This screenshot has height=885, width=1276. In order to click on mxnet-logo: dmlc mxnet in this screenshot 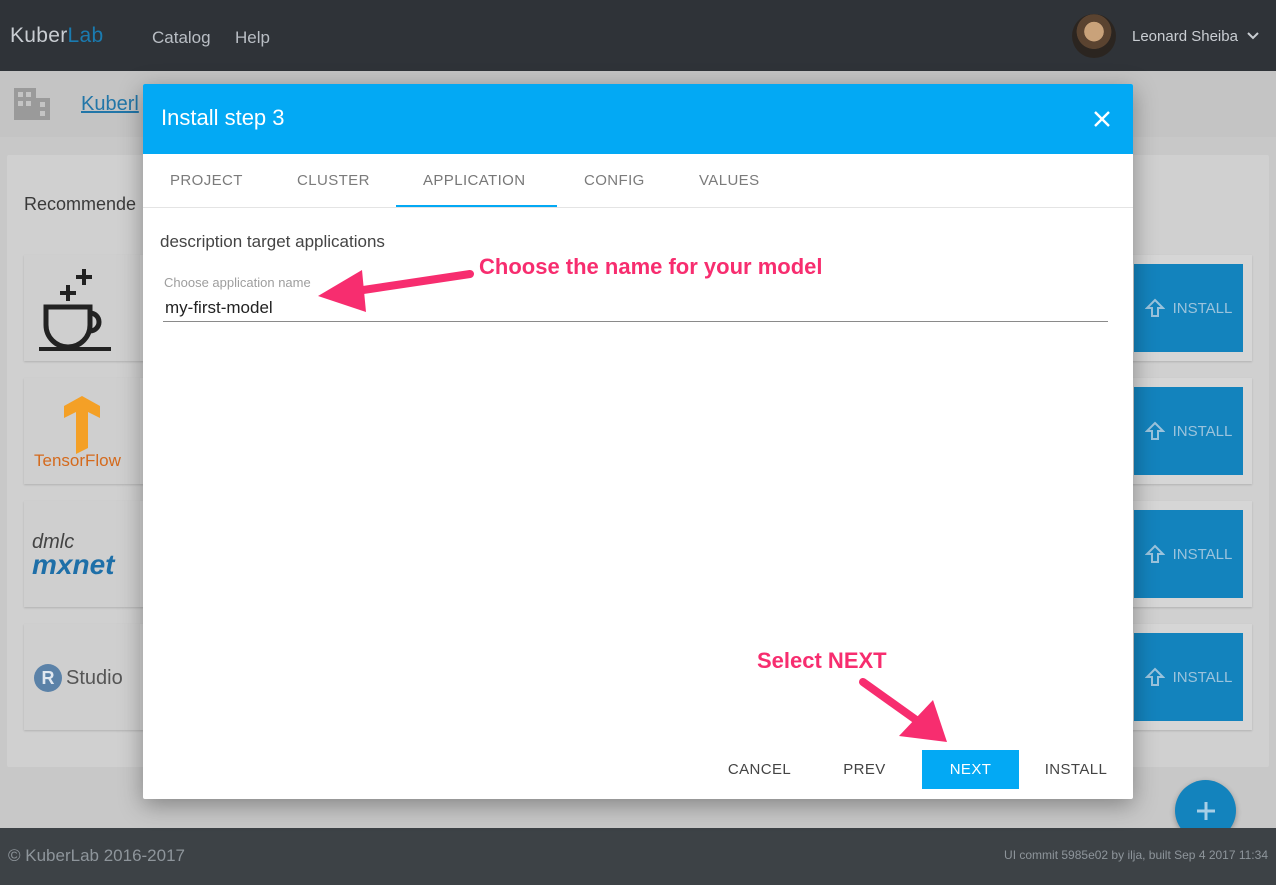, I will do `click(82, 554)`.